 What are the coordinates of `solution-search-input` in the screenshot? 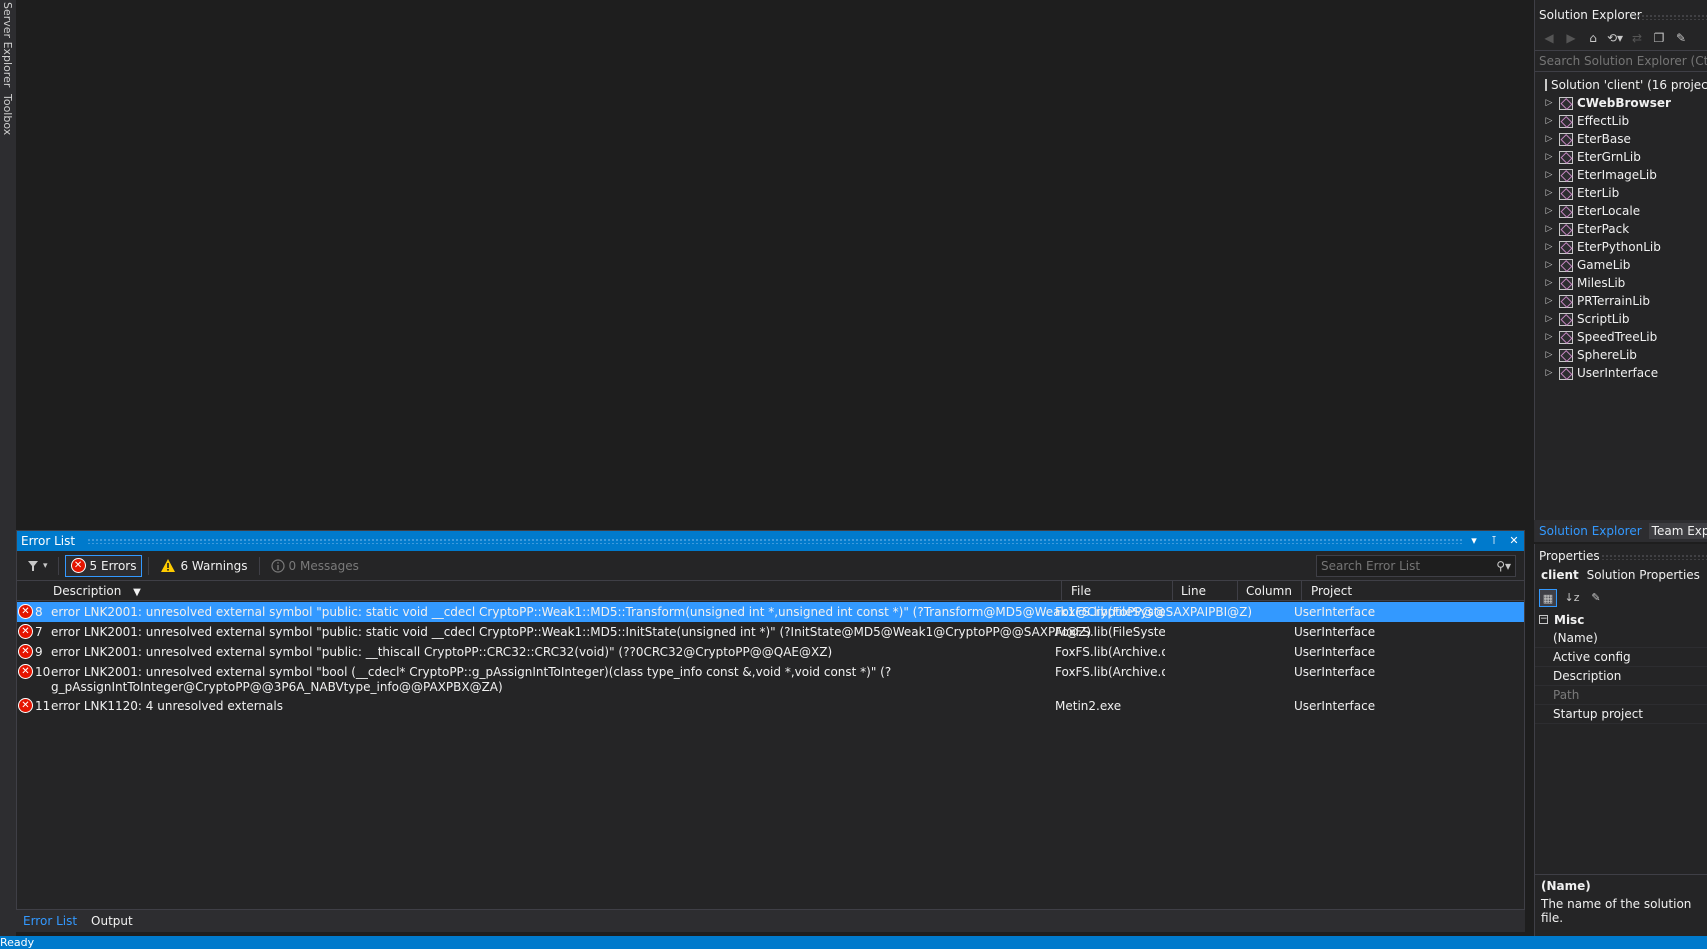 It's located at (1623, 61).